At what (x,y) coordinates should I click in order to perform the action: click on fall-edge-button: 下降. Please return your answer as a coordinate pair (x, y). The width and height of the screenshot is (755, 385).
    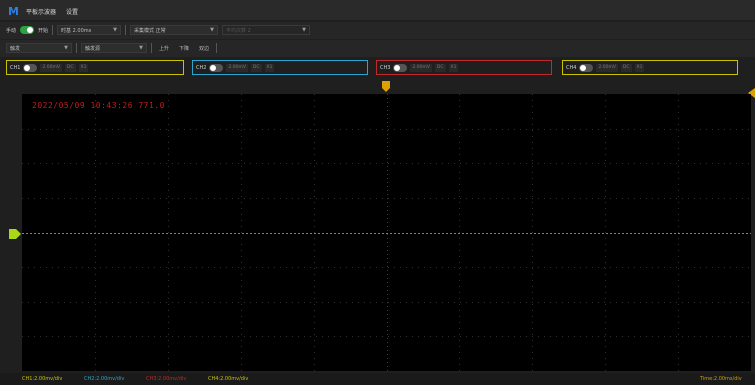
    Looking at the image, I should click on (184, 48).